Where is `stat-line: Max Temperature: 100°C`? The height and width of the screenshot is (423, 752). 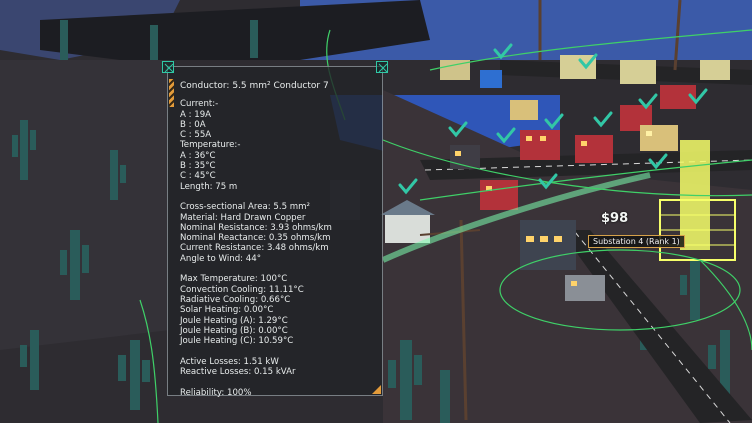 stat-line: Max Temperature: 100°C is located at coordinates (278, 279).